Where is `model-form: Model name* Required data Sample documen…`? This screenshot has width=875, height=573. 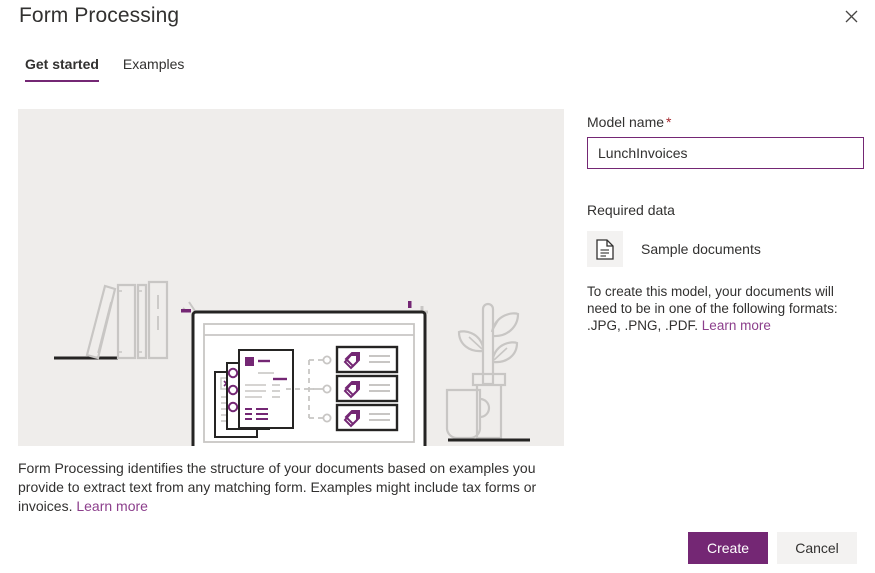 model-form: Model name* Required data Sample documen… is located at coordinates (725, 224).